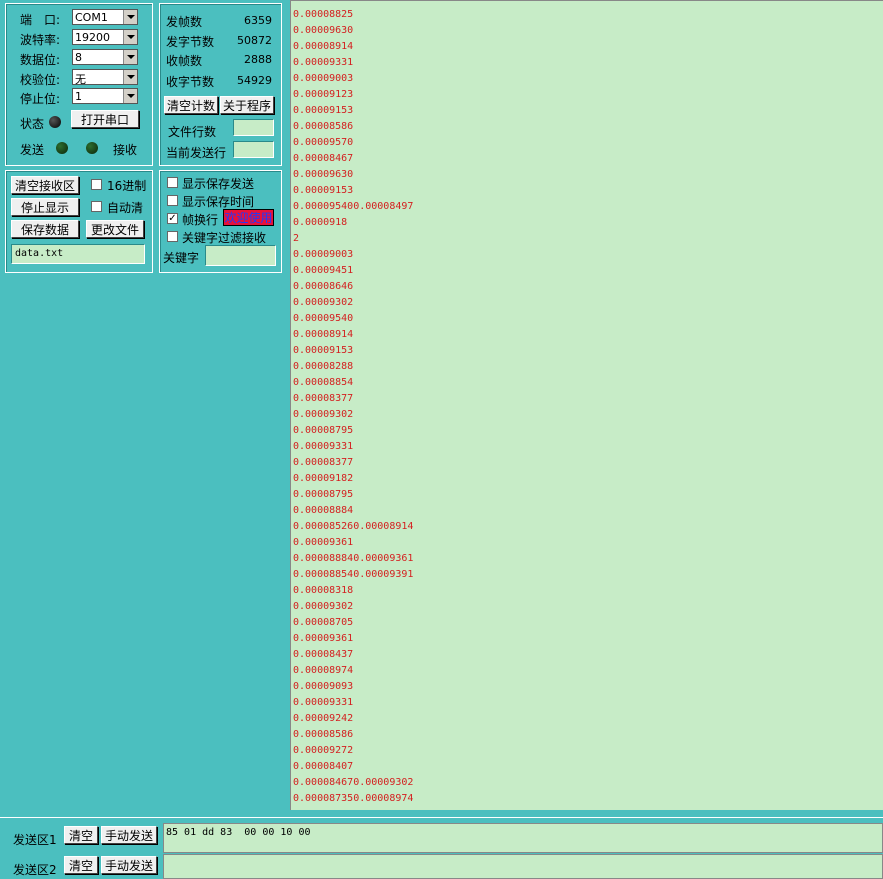 This screenshot has height=879, width=883. I want to click on databits-value: 8, so click(78, 57).